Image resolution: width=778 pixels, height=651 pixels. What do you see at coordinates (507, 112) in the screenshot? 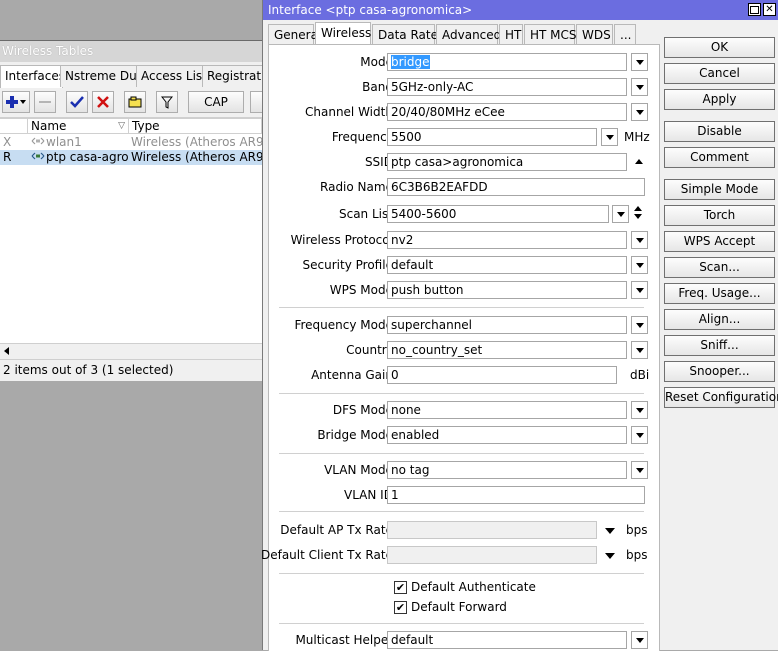
I see `channel-width-select: 20/40/80MHz eCee` at bounding box center [507, 112].